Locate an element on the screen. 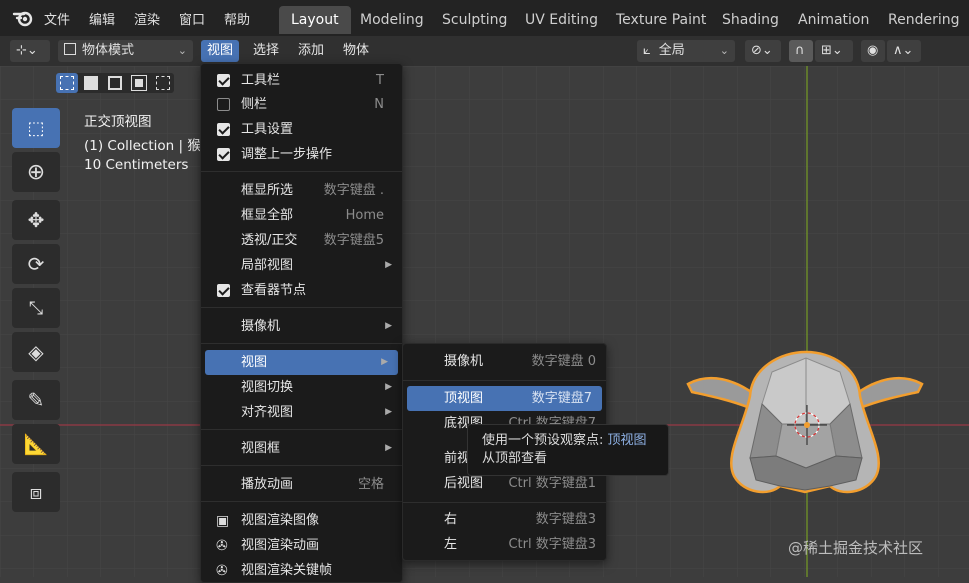 This screenshot has width=969, height=583. view-menu-item: 侧栏 N is located at coordinates (301, 104).